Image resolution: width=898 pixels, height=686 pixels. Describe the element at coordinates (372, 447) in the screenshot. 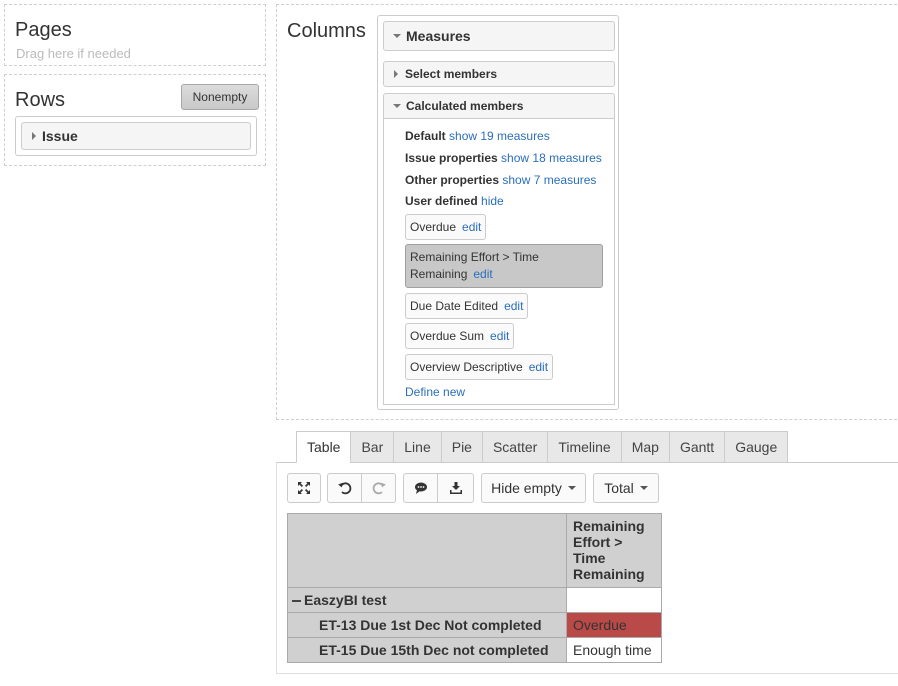

I see `tab-bar: Bar` at that location.